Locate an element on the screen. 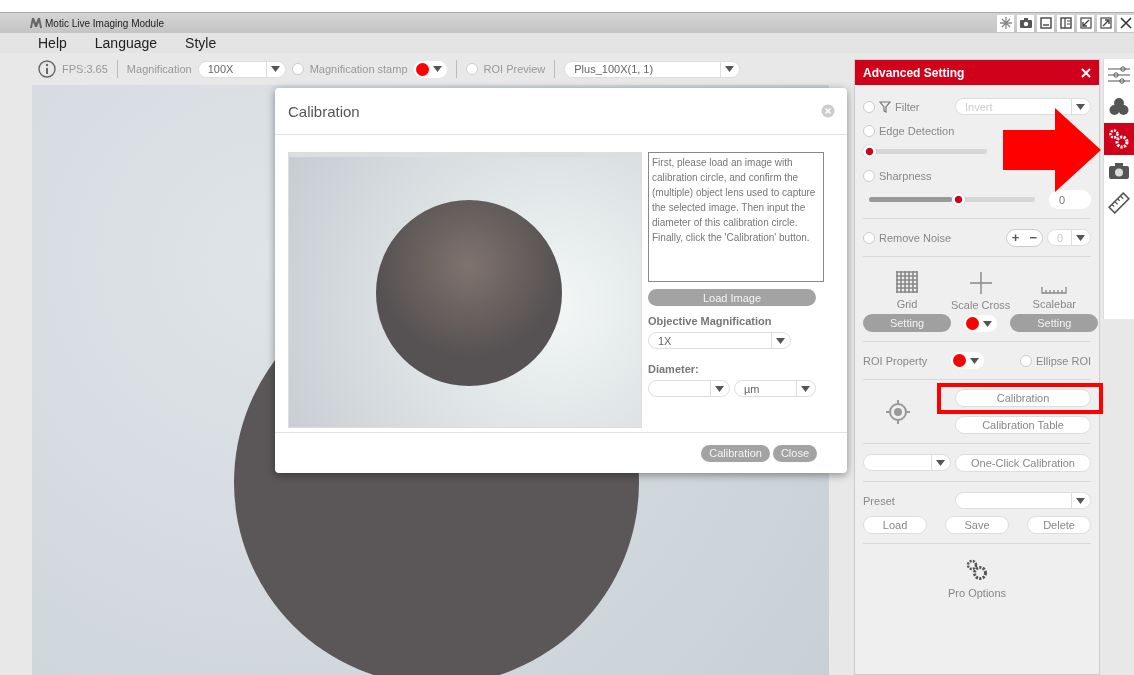  sparkle-icon is located at coordinates (1005, 23).